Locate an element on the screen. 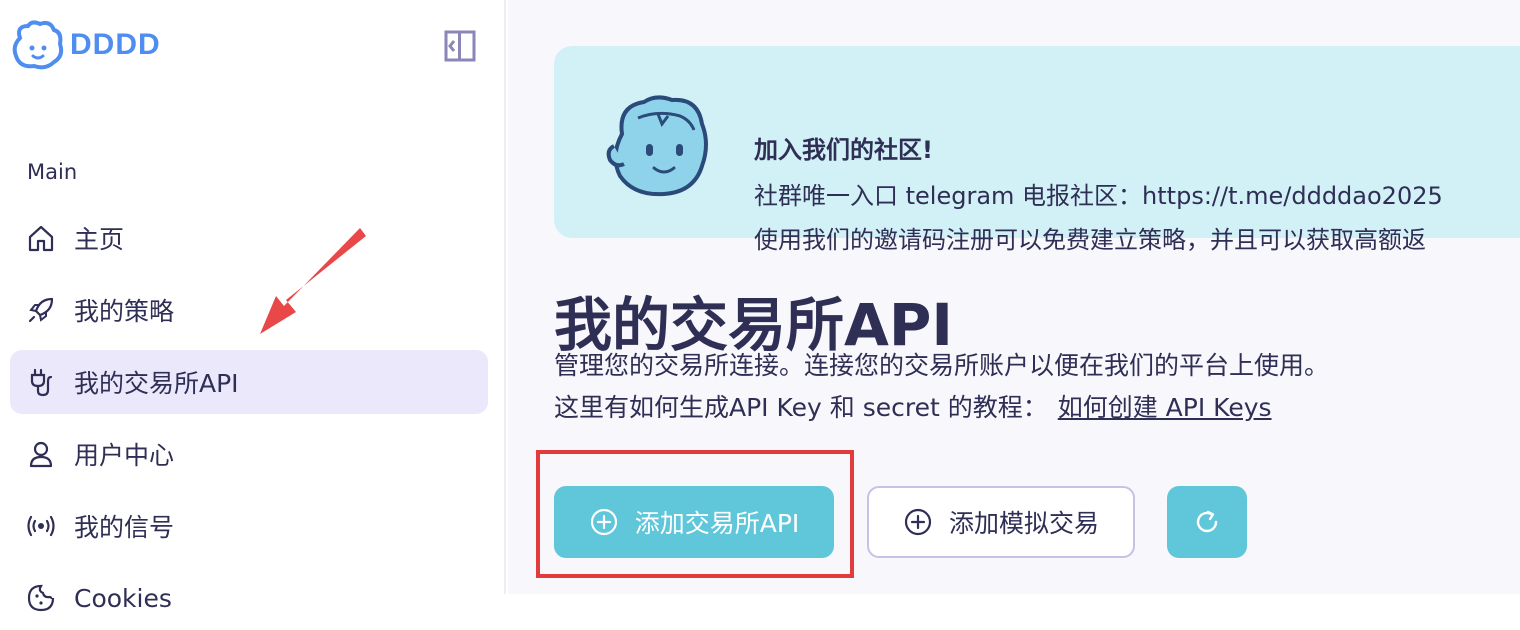 The image size is (1520, 630). sidebar-item-label: 主页 is located at coordinates (99, 239).